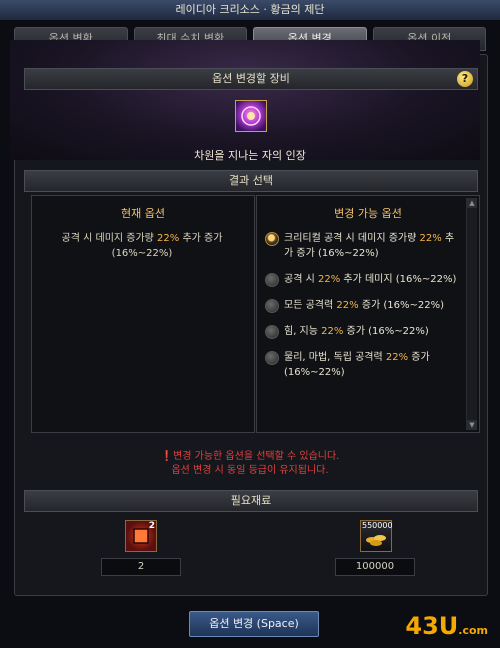  I want to click on equipment-slot, so click(251, 116).